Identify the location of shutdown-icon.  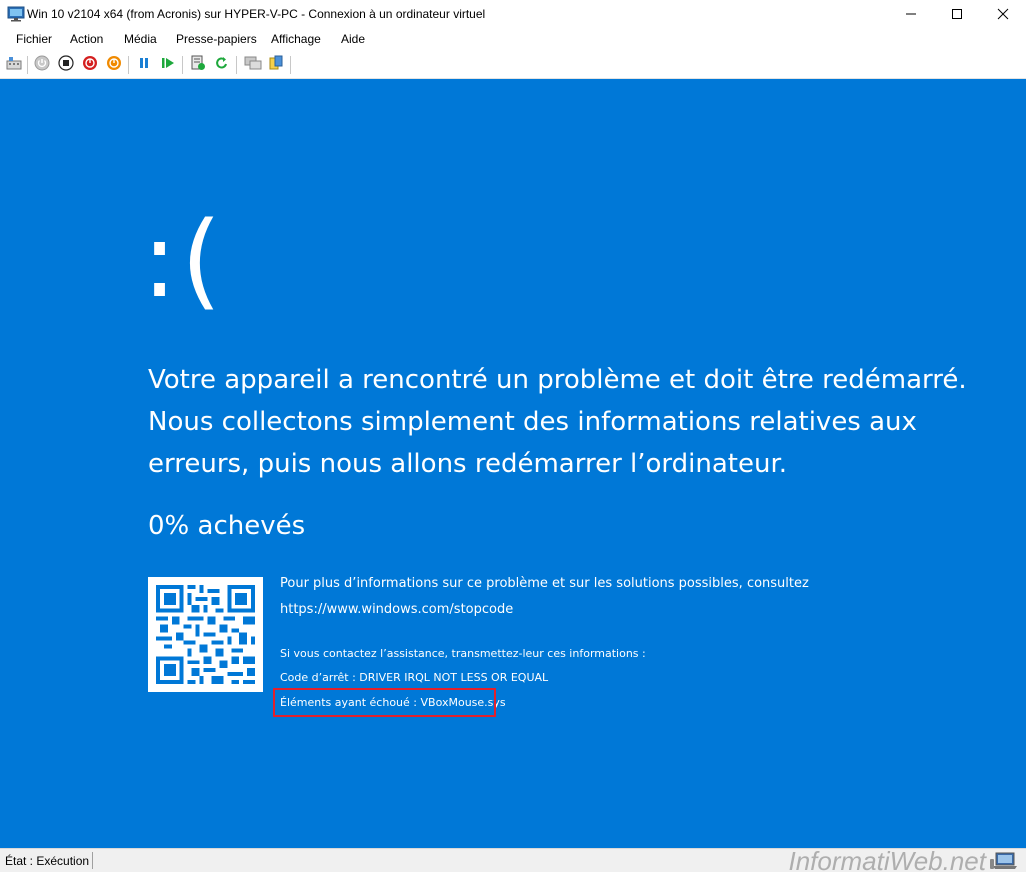
(90, 65).